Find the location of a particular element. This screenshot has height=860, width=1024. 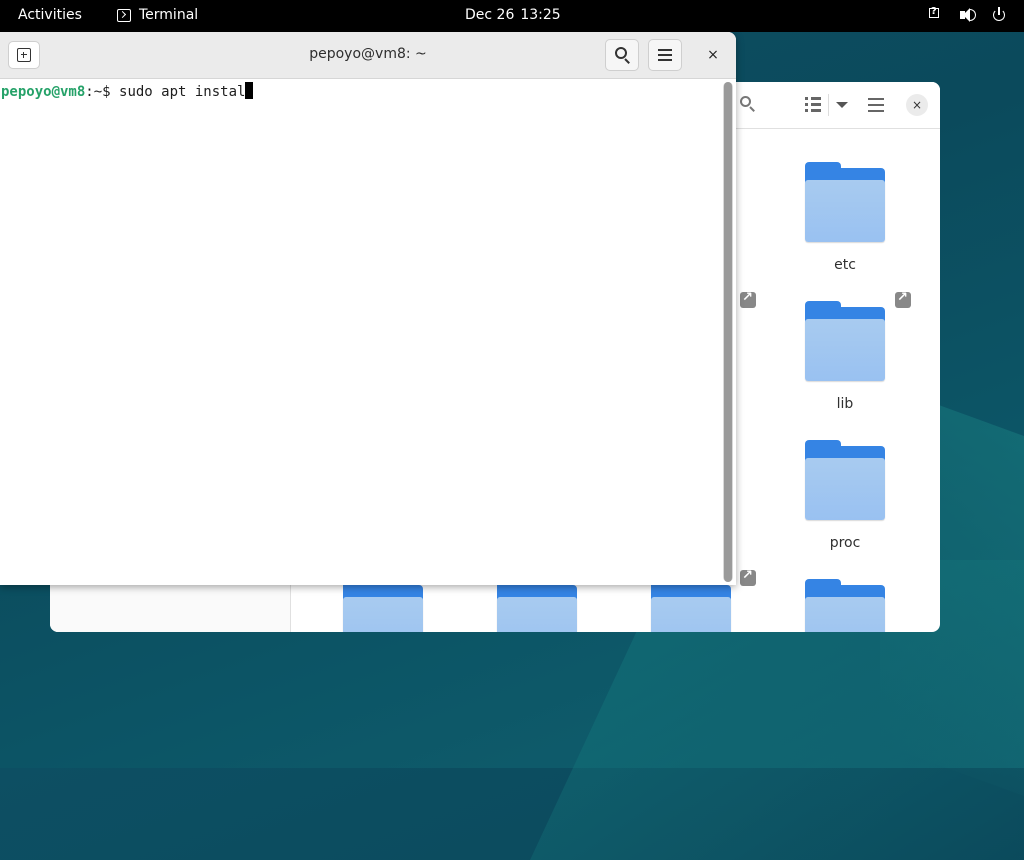

system-tray is located at coordinates (967, 15).